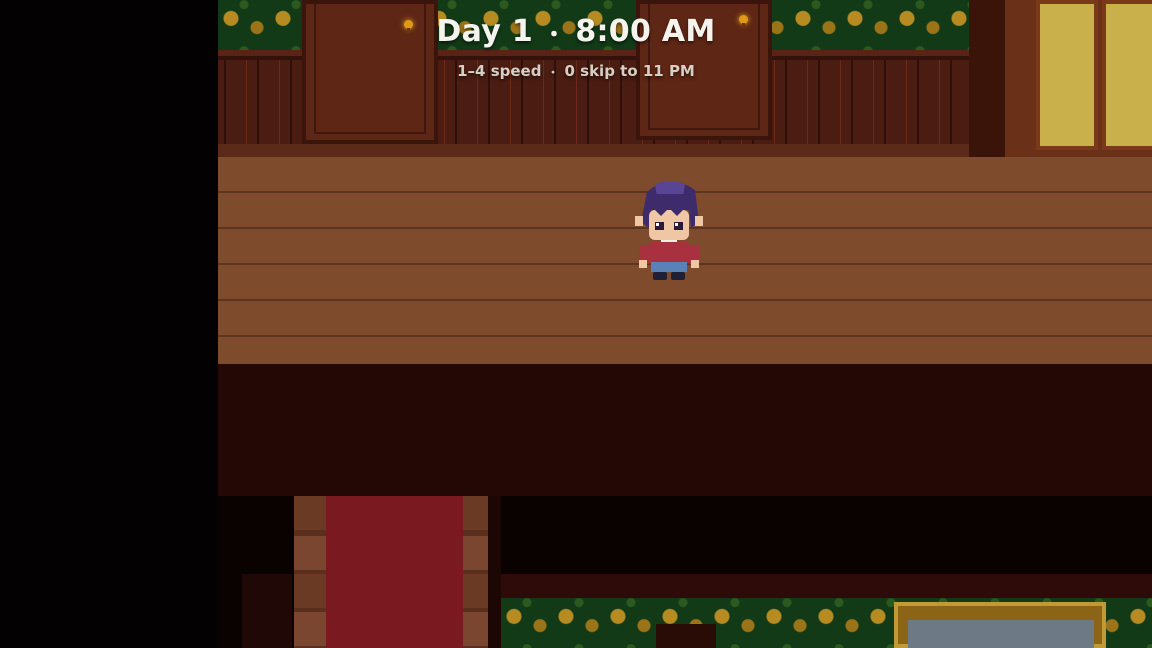 This screenshot has width=1152, height=648. I want to click on lower-doorway, so click(686, 636).